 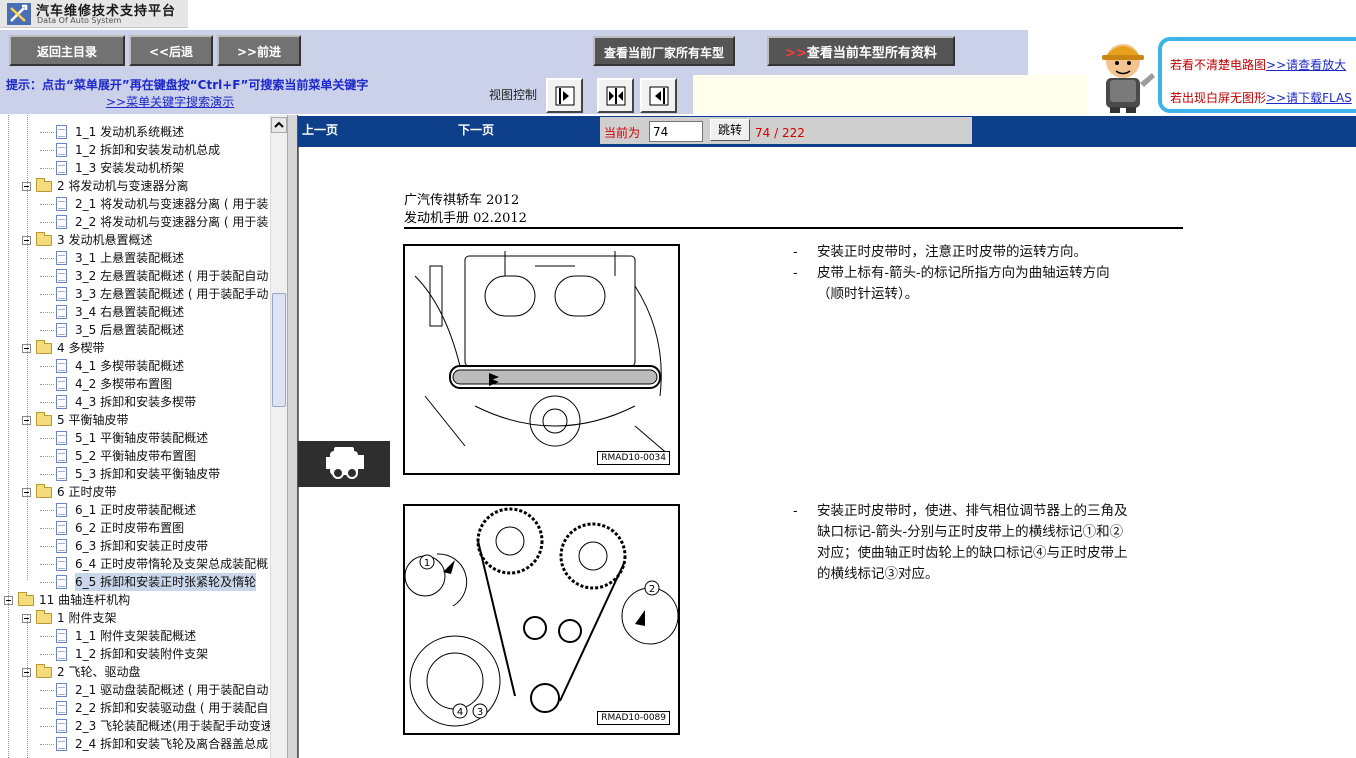 I want to click on tree-item: 2_2 拆卸和安装驱动盘 ( 用于装配自, so click(x=135, y=708).